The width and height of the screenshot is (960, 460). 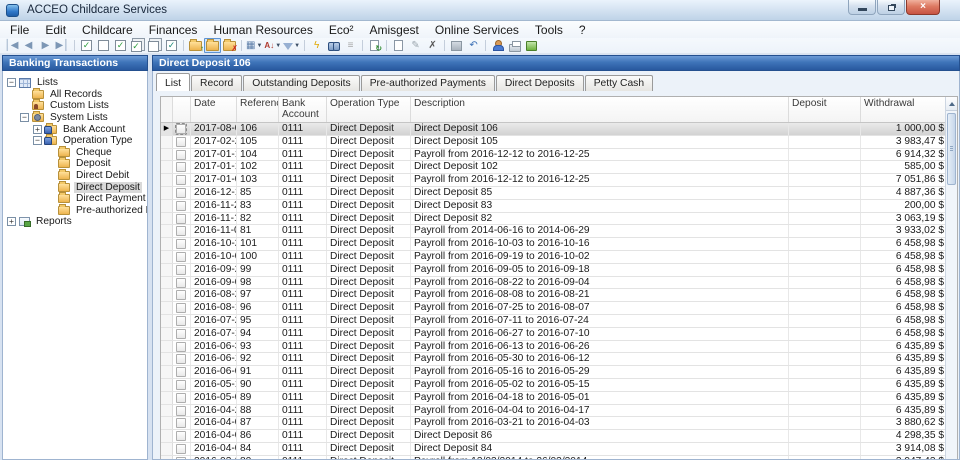 What do you see at coordinates (891, 7) in the screenshot?
I see `restore-button` at bounding box center [891, 7].